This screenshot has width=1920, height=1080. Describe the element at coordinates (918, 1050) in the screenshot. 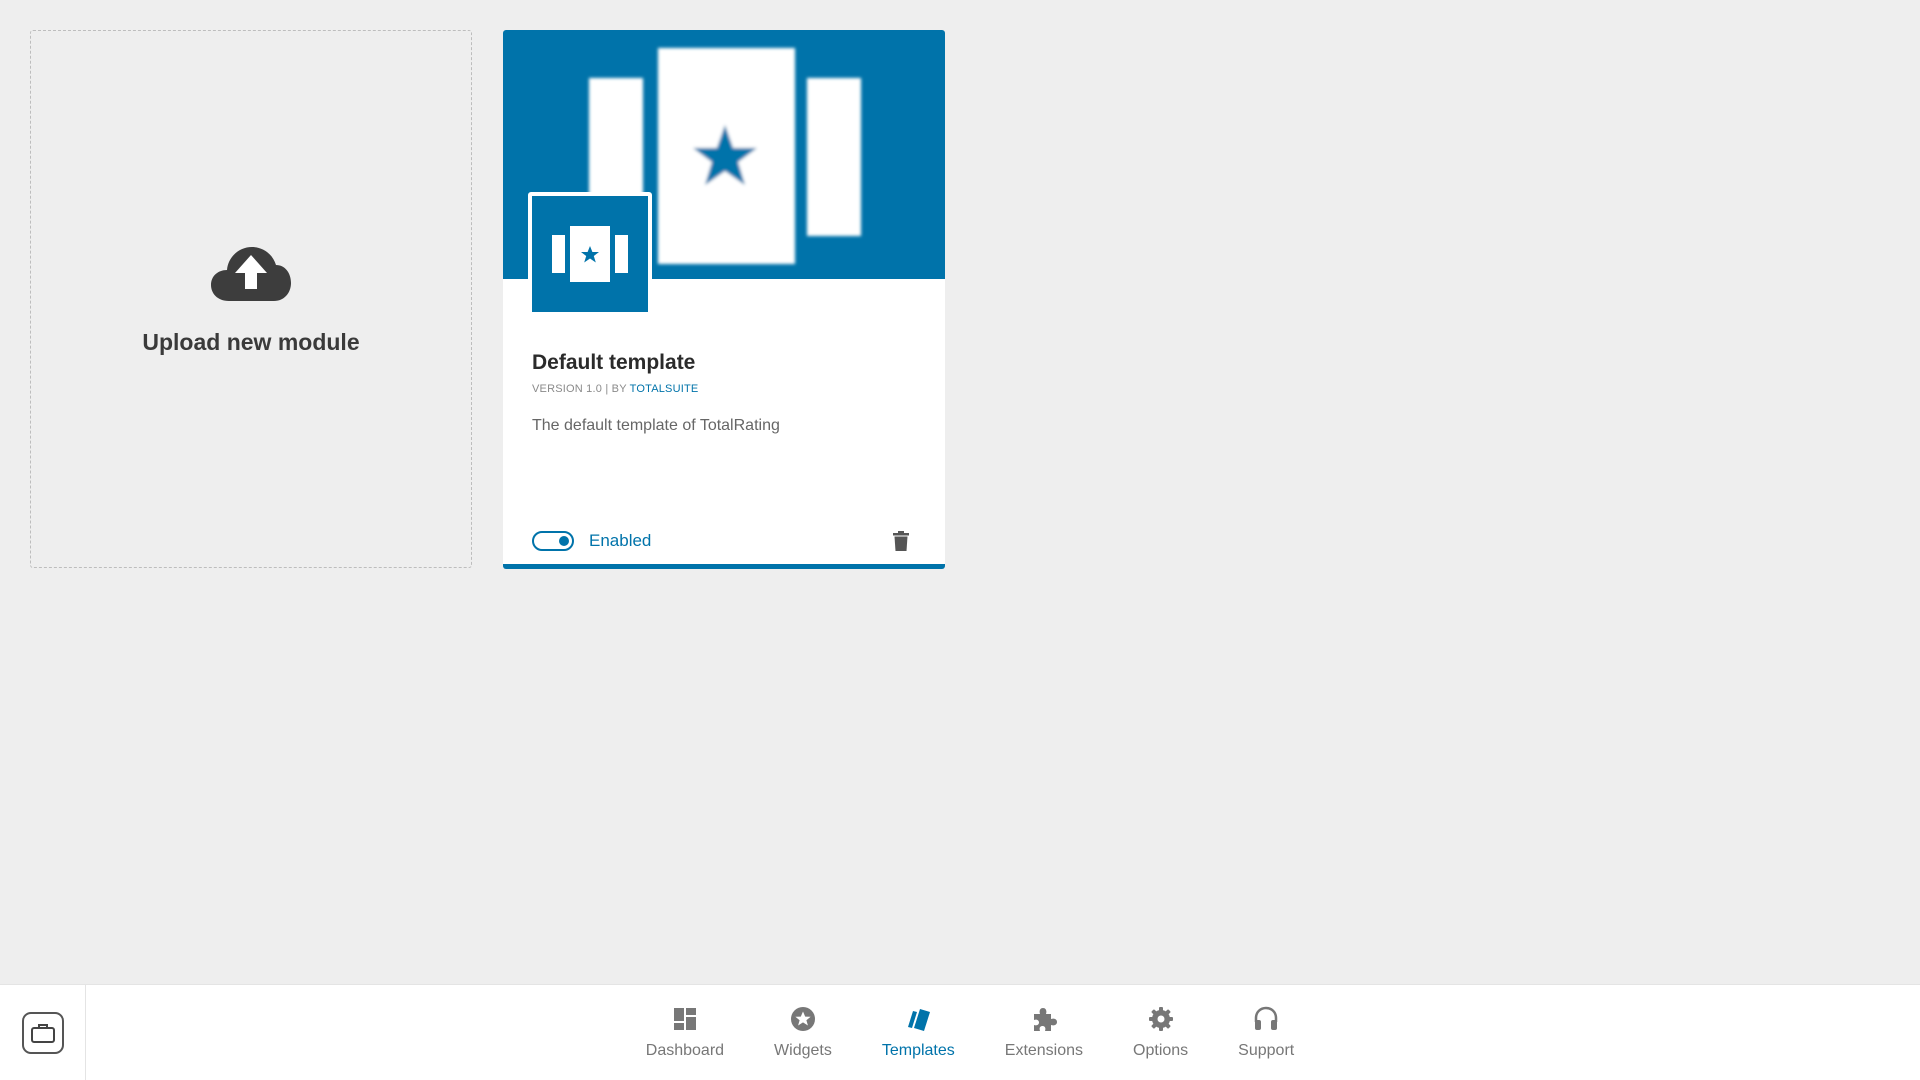

I see `nav-label-templates: Templates` at that location.